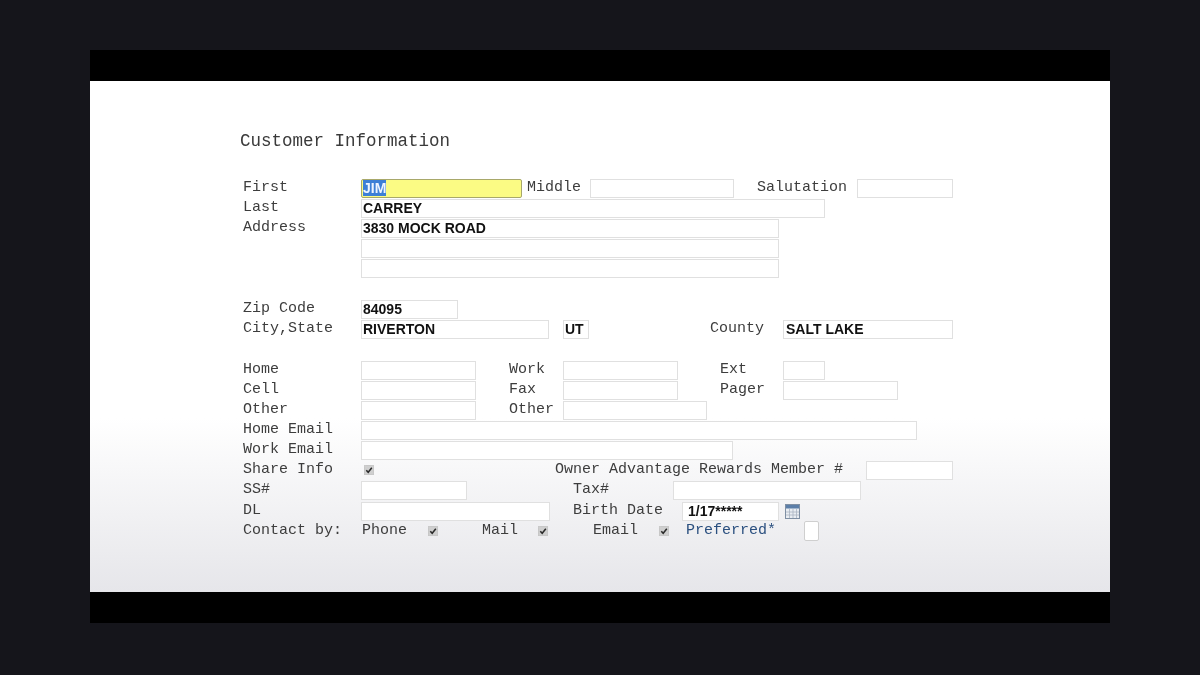  I want to click on input-field: RIVERTON, so click(455, 329).